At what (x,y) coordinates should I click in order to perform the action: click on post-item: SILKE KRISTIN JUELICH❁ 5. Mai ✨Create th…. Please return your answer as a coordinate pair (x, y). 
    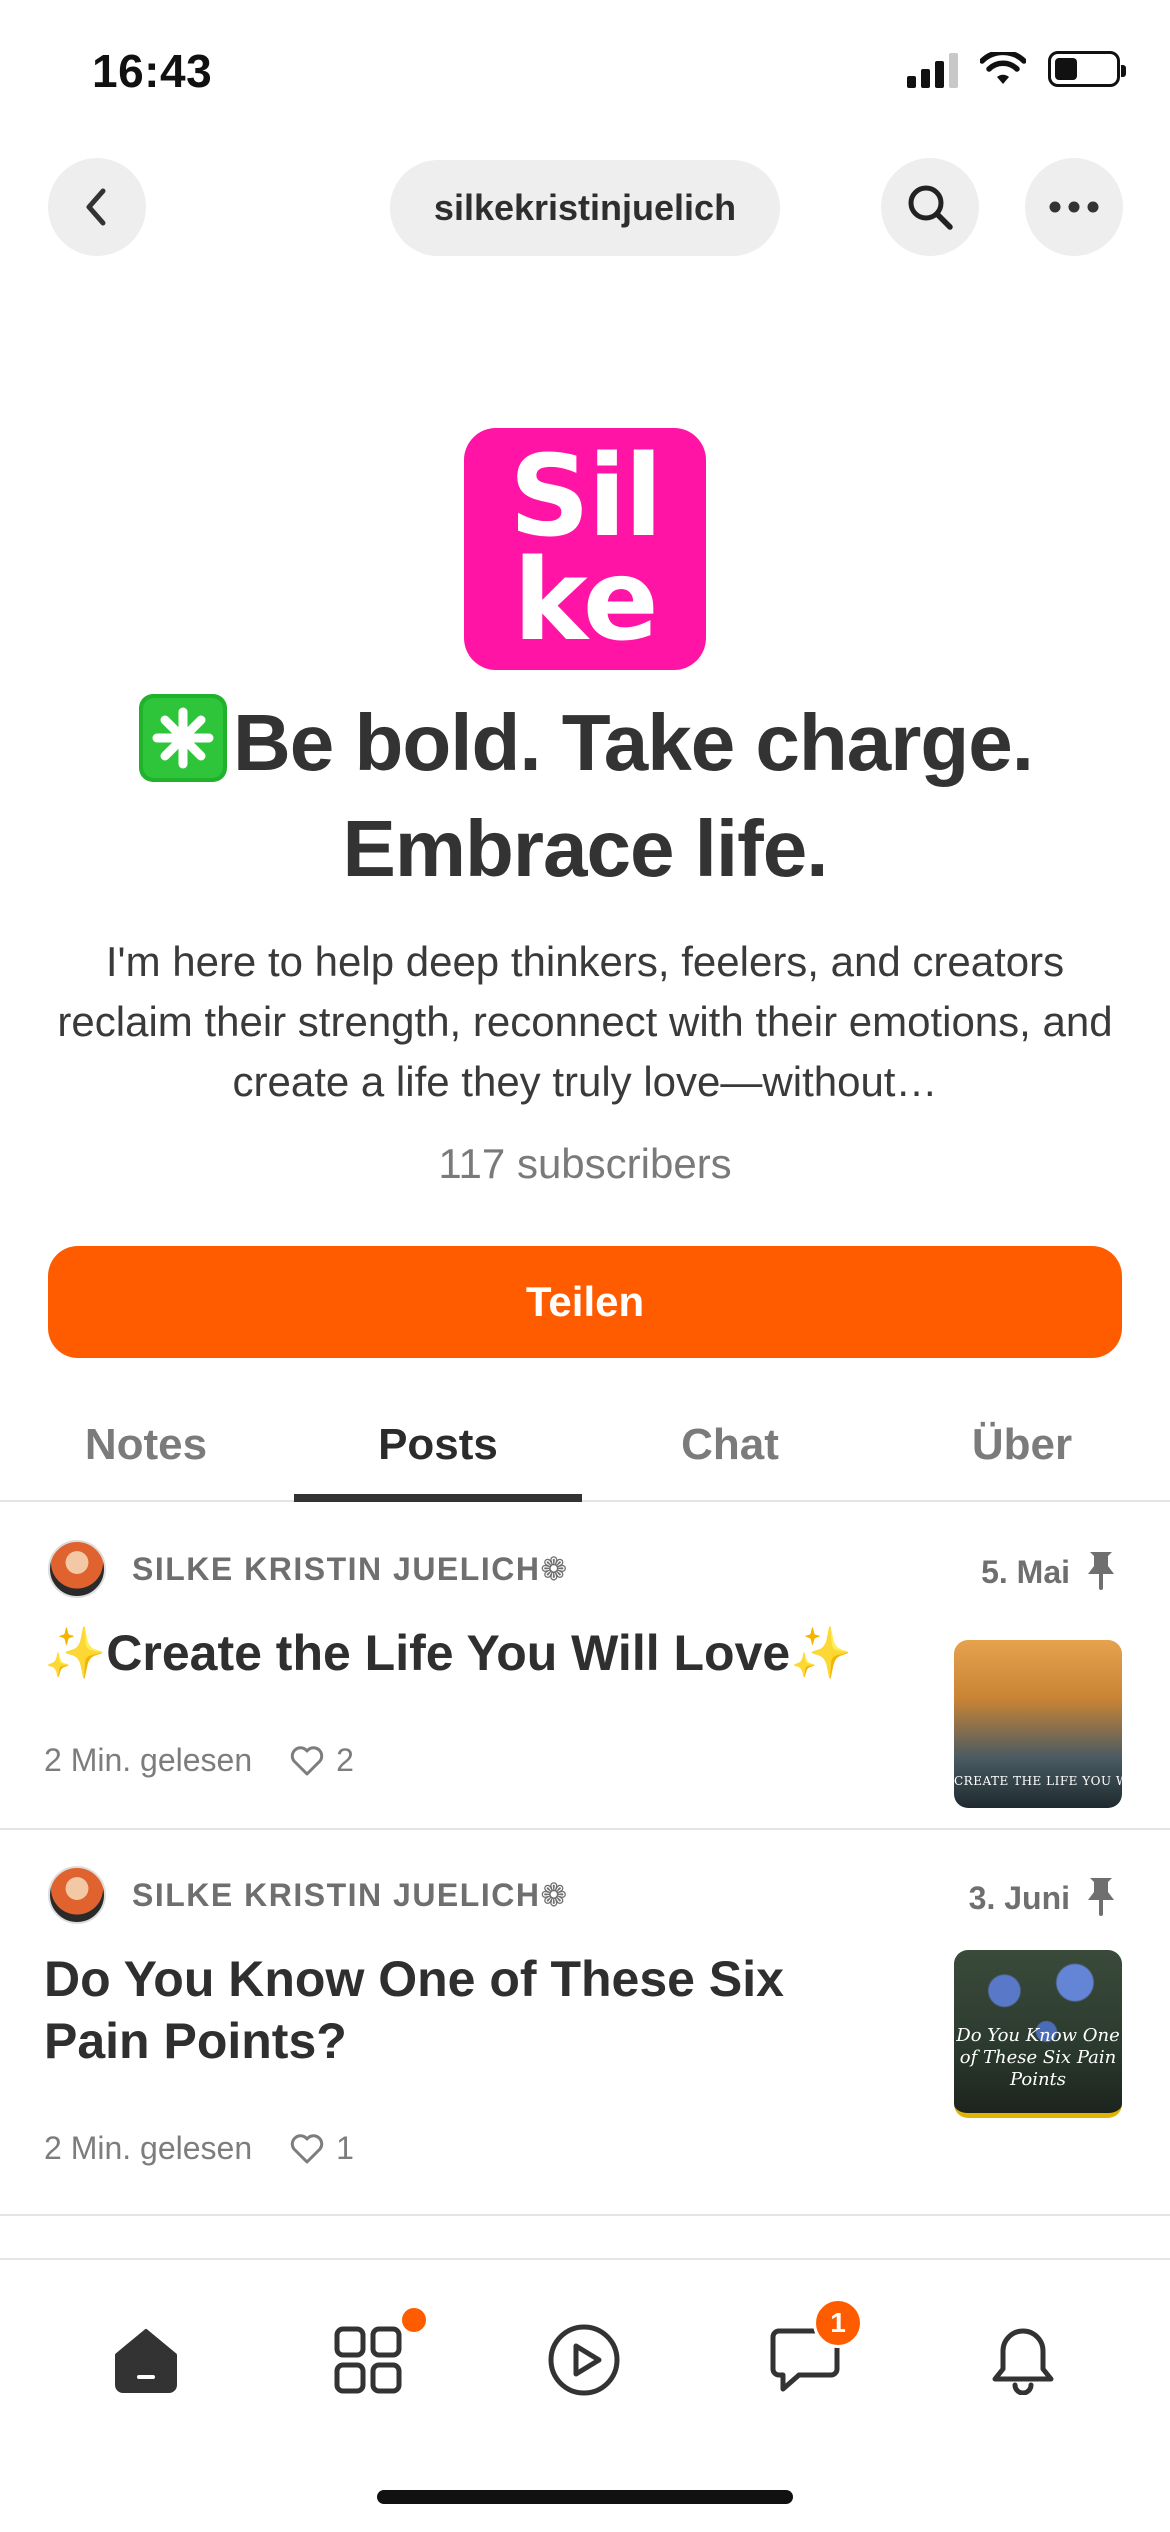
    Looking at the image, I should click on (585, 1667).